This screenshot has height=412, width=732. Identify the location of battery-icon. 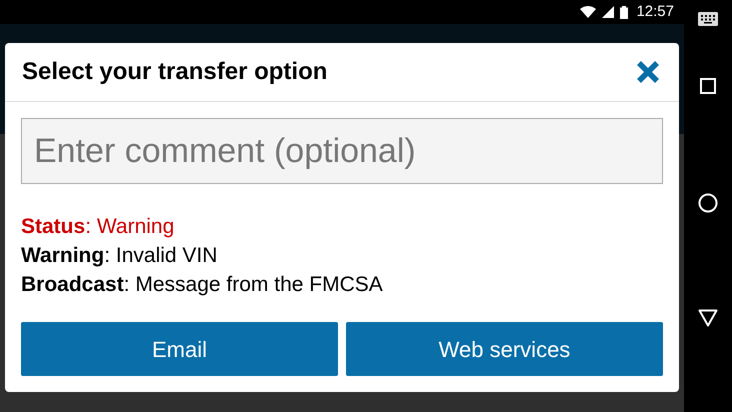
(624, 12).